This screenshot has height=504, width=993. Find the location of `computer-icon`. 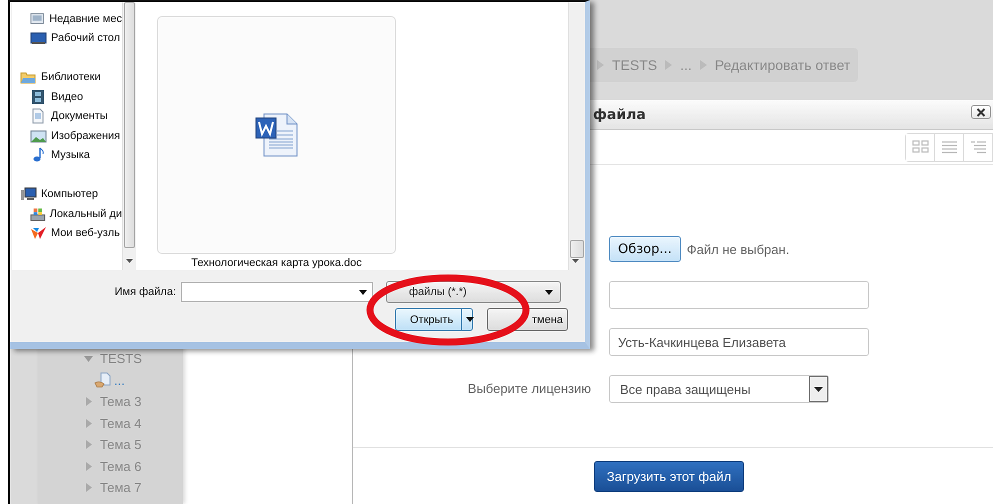

computer-icon is located at coordinates (28, 194).